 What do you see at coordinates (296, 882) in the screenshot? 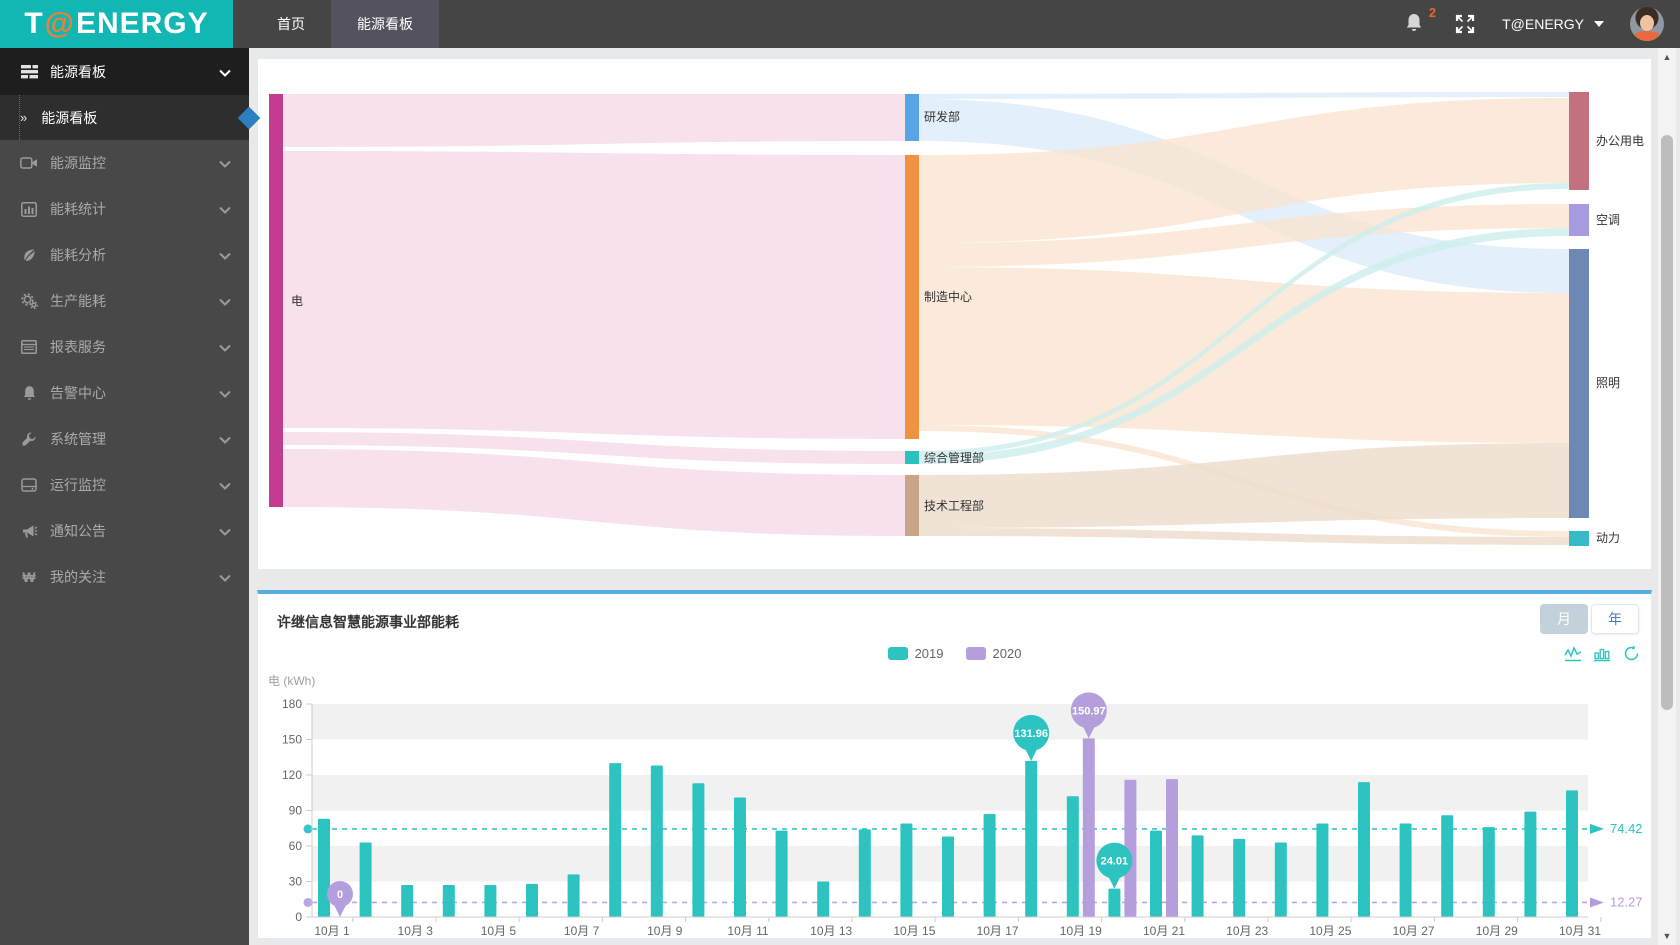
I see `svg-text: 30` at bounding box center [296, 882].